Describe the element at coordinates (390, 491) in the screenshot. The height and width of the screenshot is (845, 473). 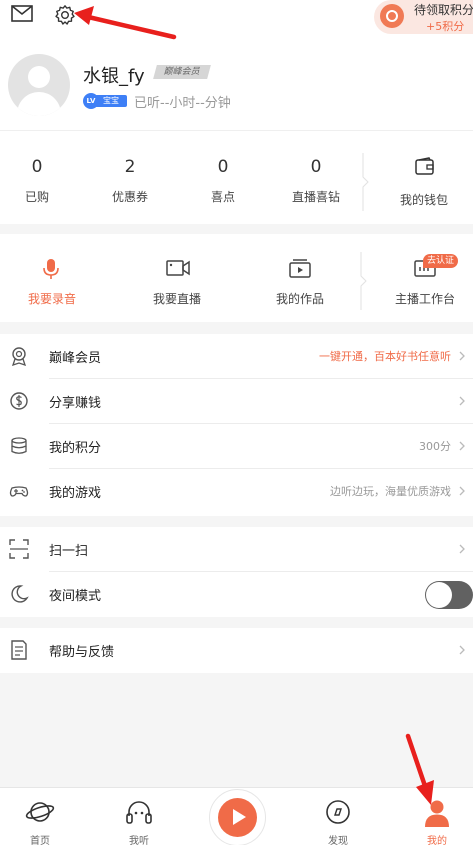
I see `menu-my-games-promo: 边听边玩，海量优质游戏` at that location.